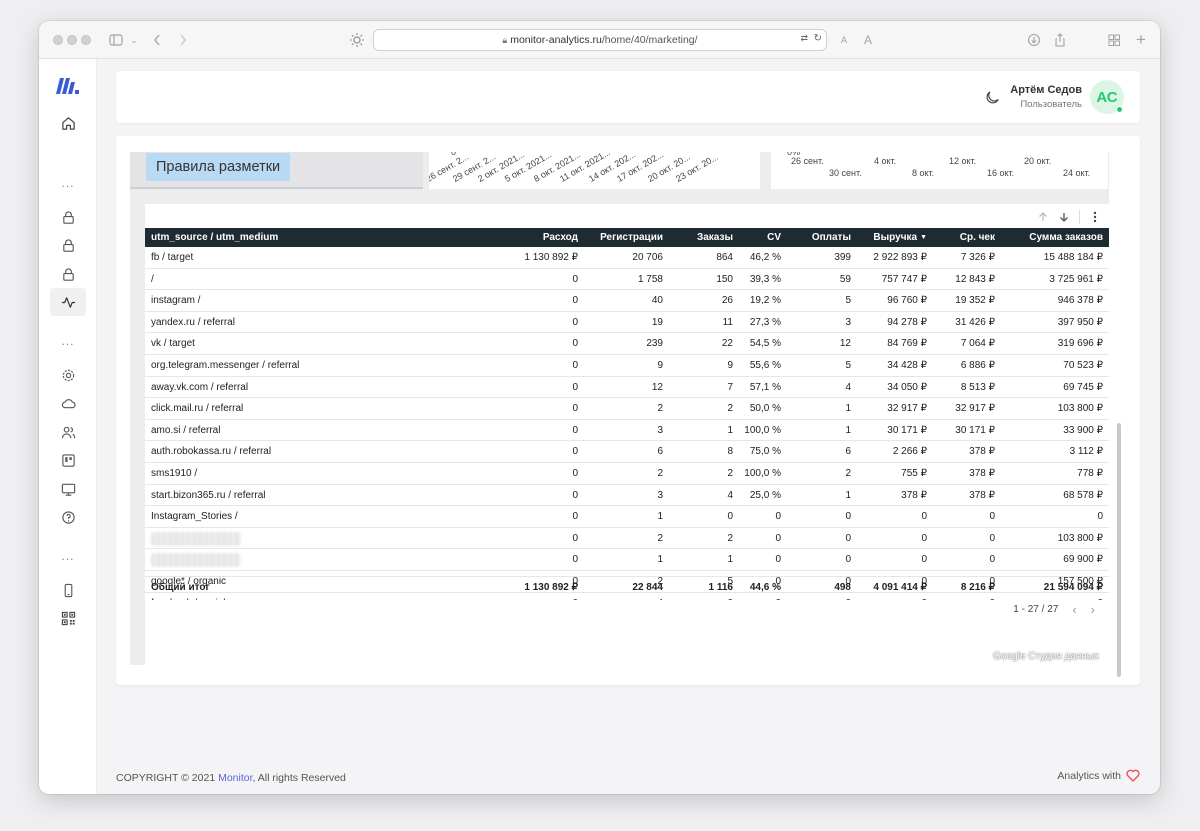 This screenshot has width=1200, height=831. What do you see at coordinates (68, 123) in the screenshot?
I see `sidebar-item-home` at bounding box center [68, 123].